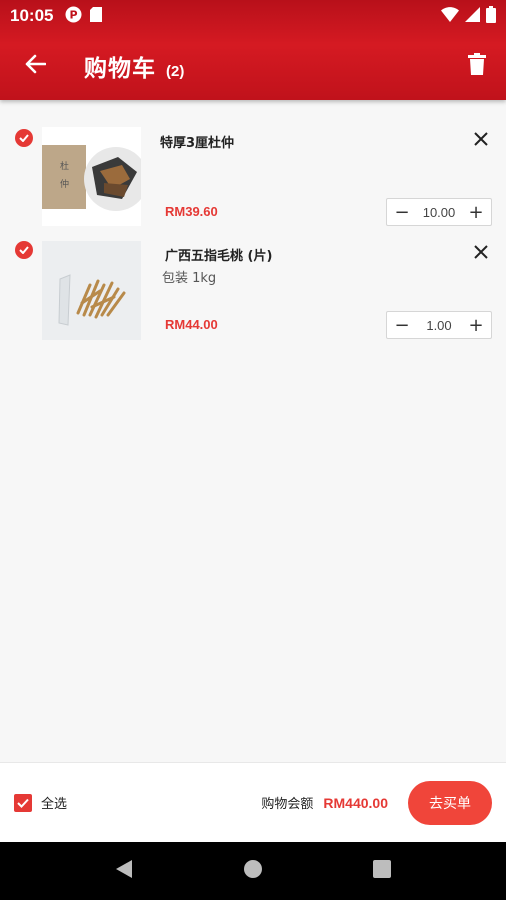 The width and height of the screenshot is (506, 900). Describe the element at coordinates (96, 16) in the screenshot. I see `sim-card-icon` at that location.